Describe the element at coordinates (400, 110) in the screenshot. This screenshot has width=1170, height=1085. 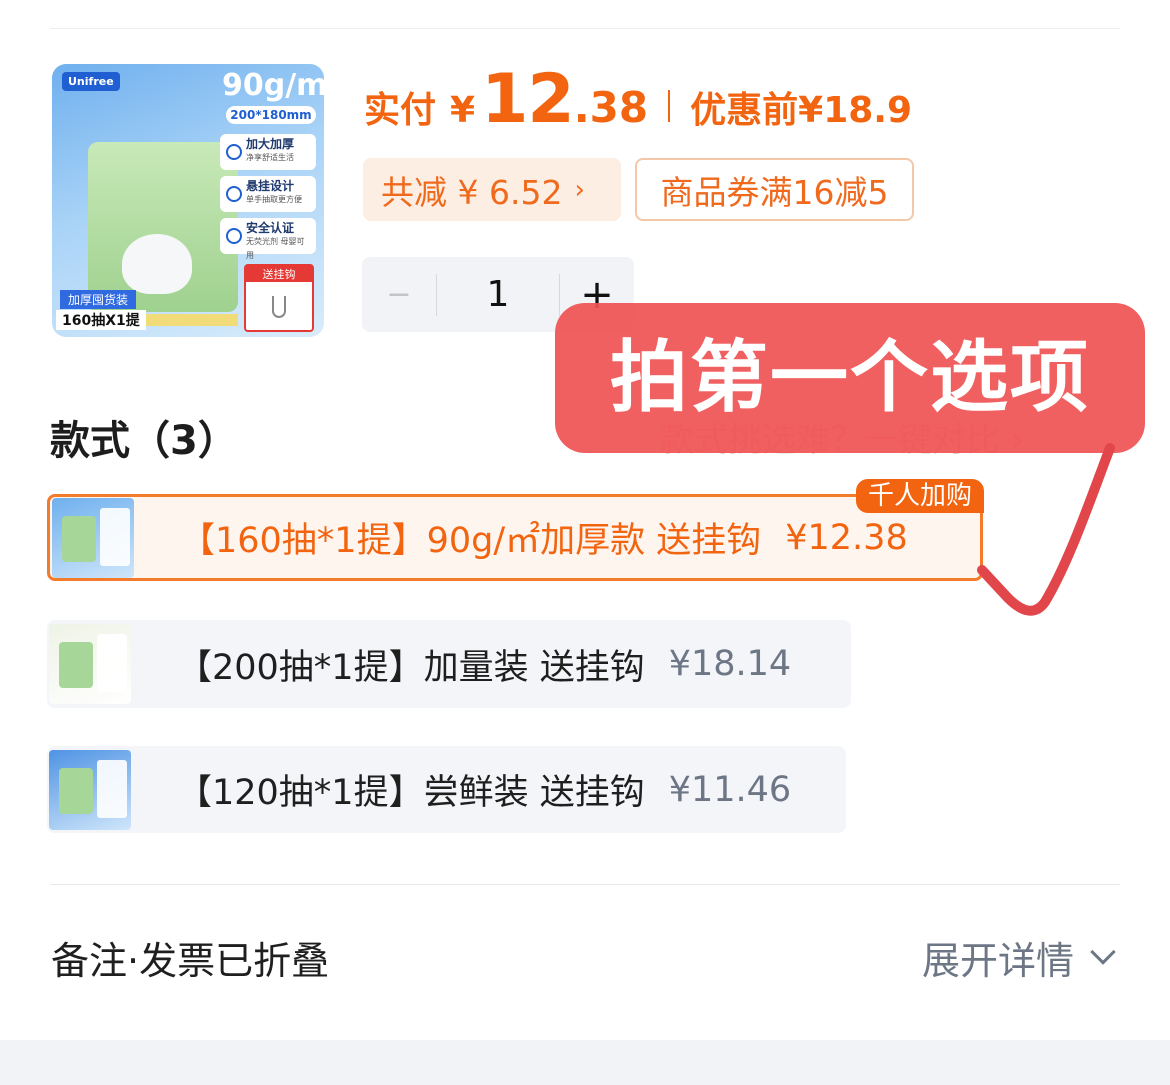
I see `pay-label: 实付` at that location.